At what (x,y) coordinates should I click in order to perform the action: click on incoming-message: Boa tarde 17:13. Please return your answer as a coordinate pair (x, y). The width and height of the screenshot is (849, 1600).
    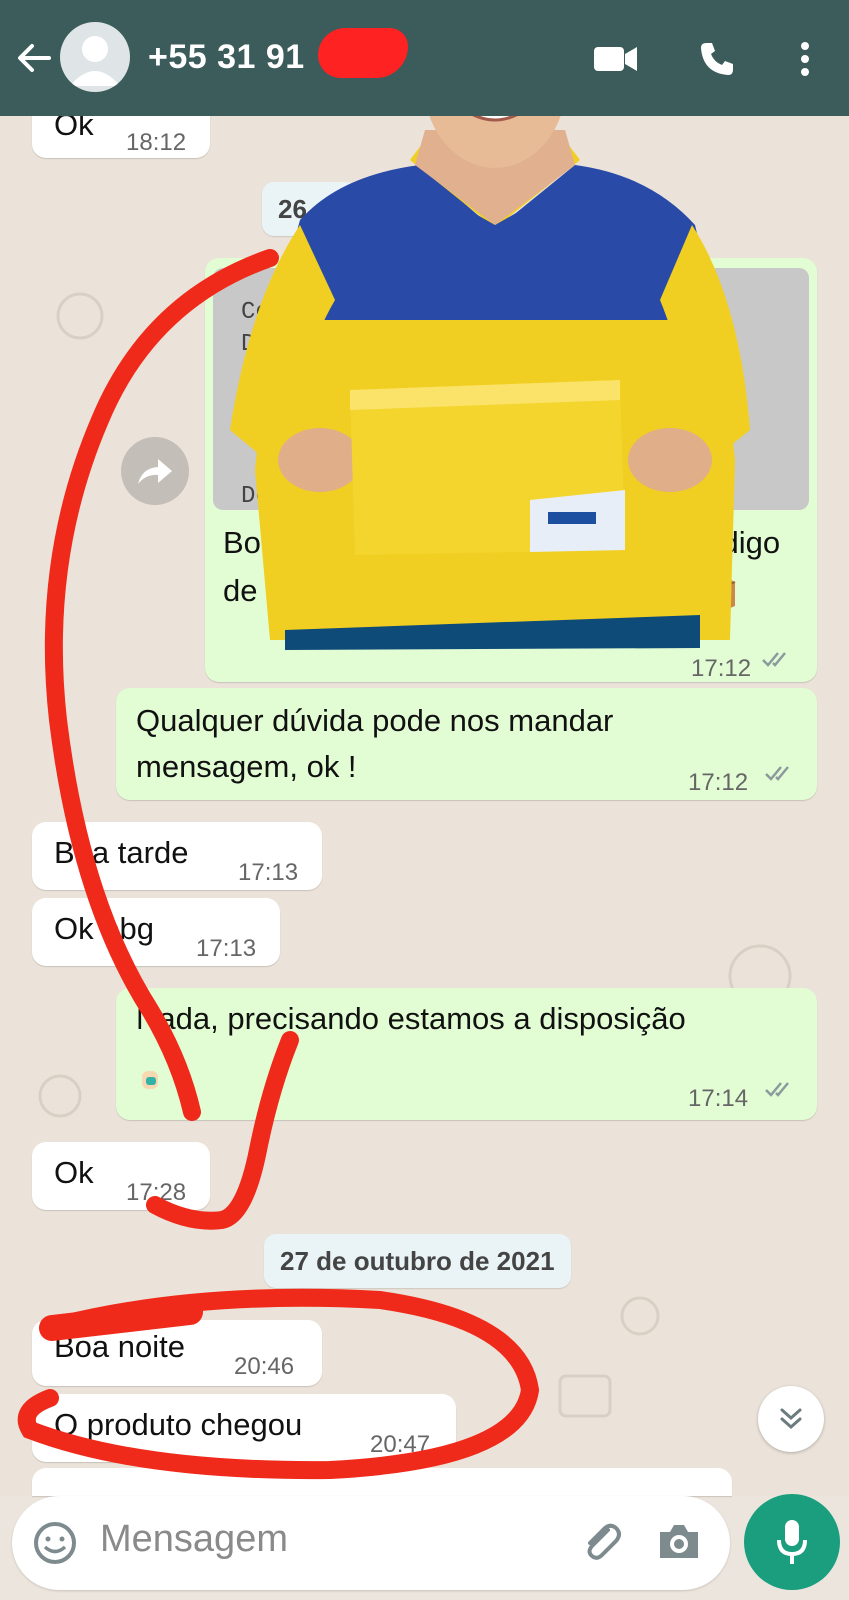
    Looking at the image, I should click on (177, 856).